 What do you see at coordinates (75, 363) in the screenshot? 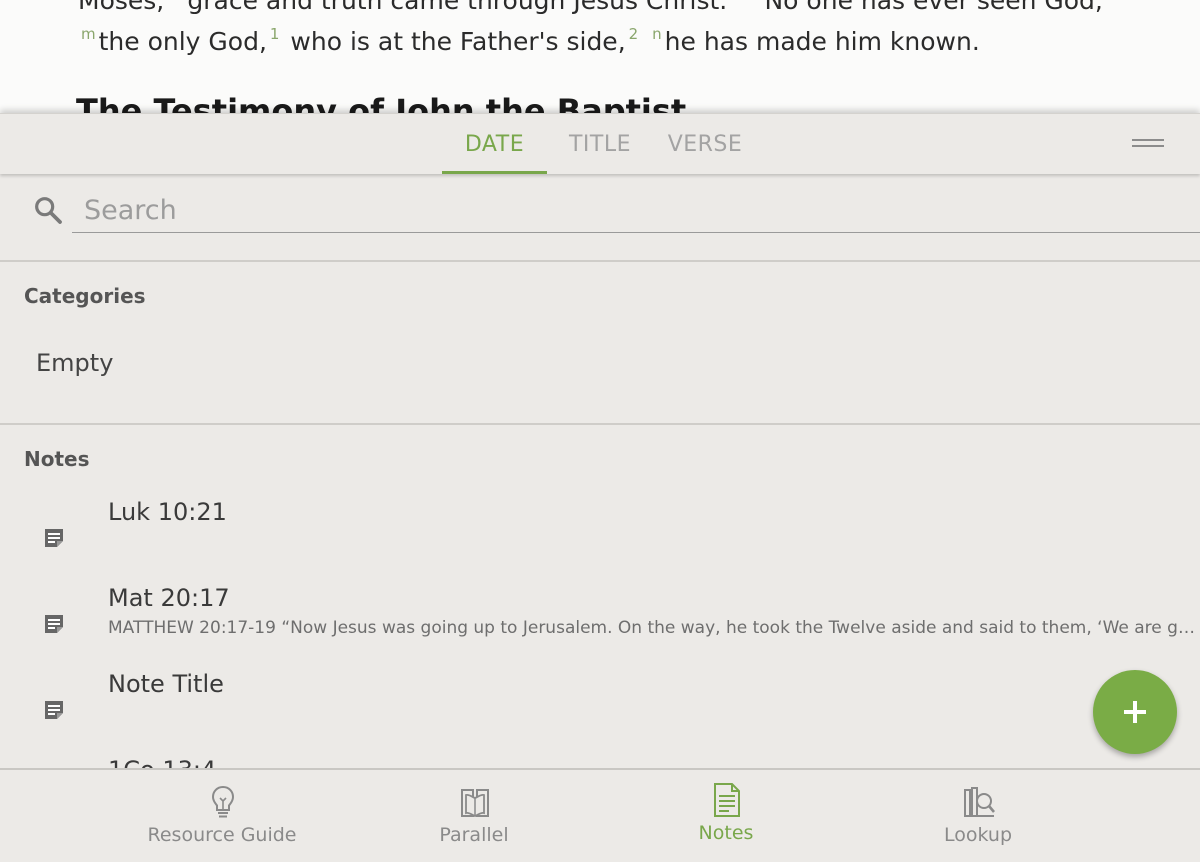
I see `categories-empty-text: Empty` at bounding box center [75, 363].